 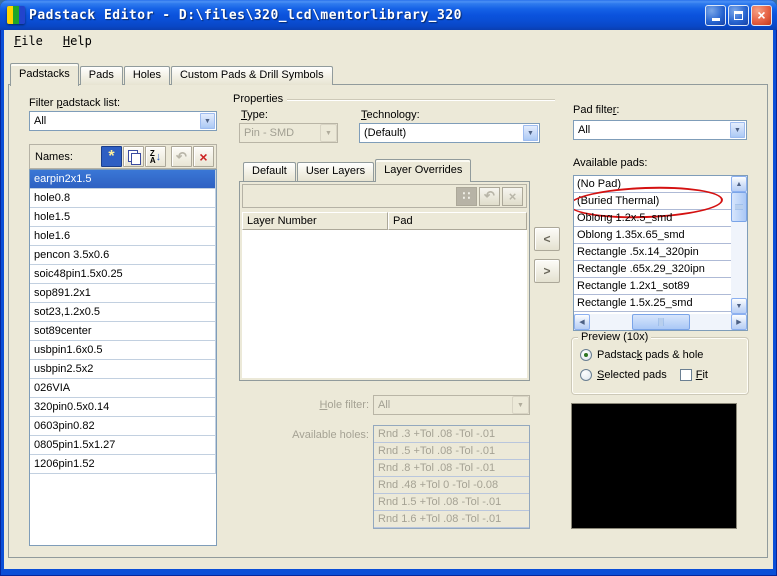 What do you see at coordinates (739, 184) in the screenshot?
I see `scroll-up-icon: ▲` at bounding box center [739, 184].